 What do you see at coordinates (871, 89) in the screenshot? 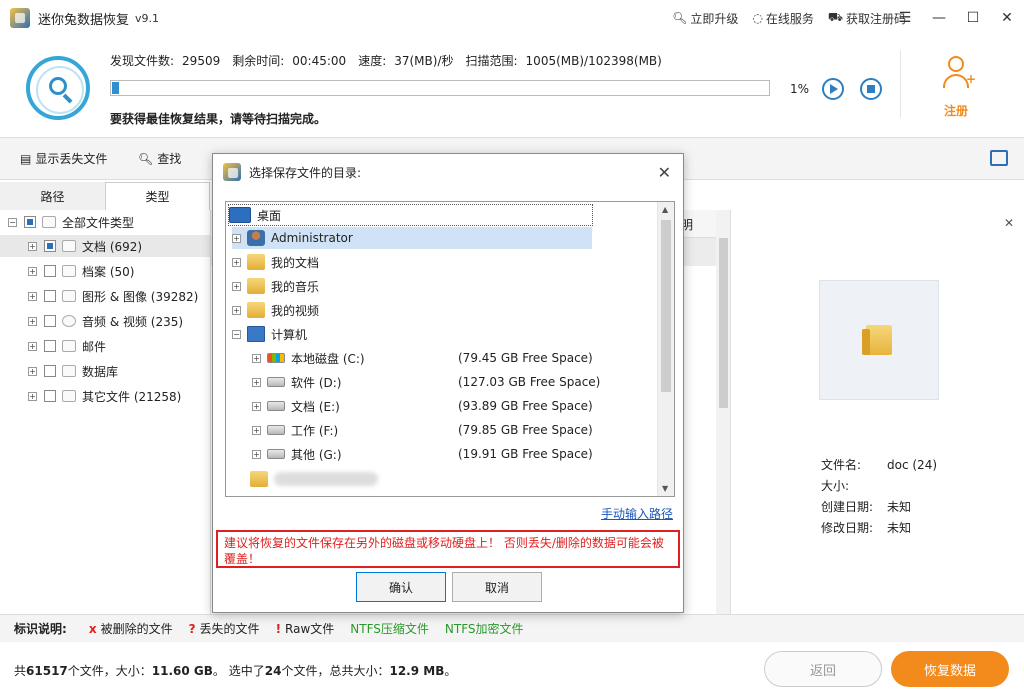
I see `stop-icon` at bounding box center [871, 89].